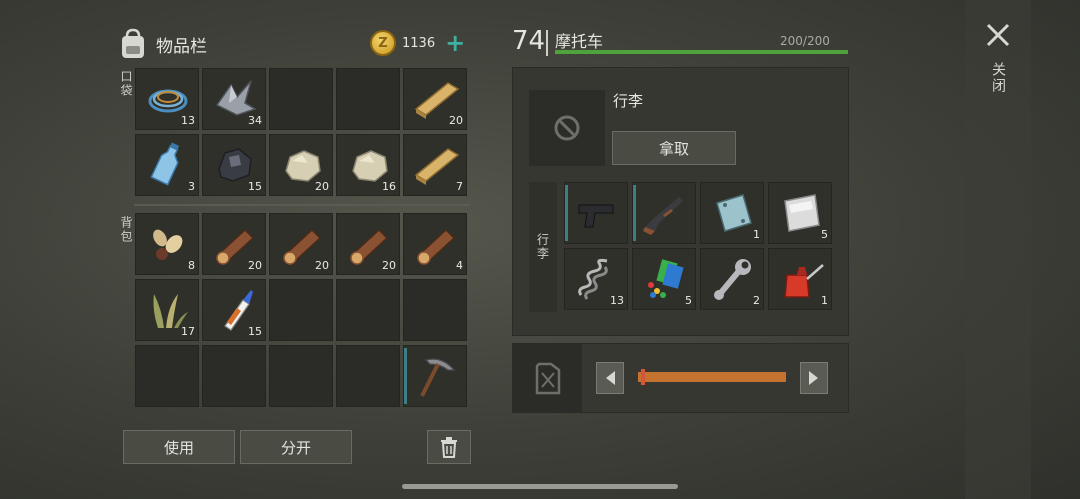 Image resolution: width=1080 pixels, height=499 pixels. I want to click on pocket-slot: 16, so click(368, 165).